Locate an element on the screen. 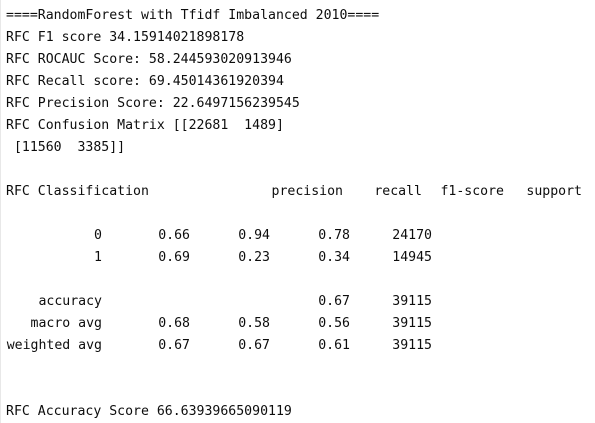 The width and height of the screenshot is (595, 423). class-1-precision: 0.69 is located at coordinates (174, 257).